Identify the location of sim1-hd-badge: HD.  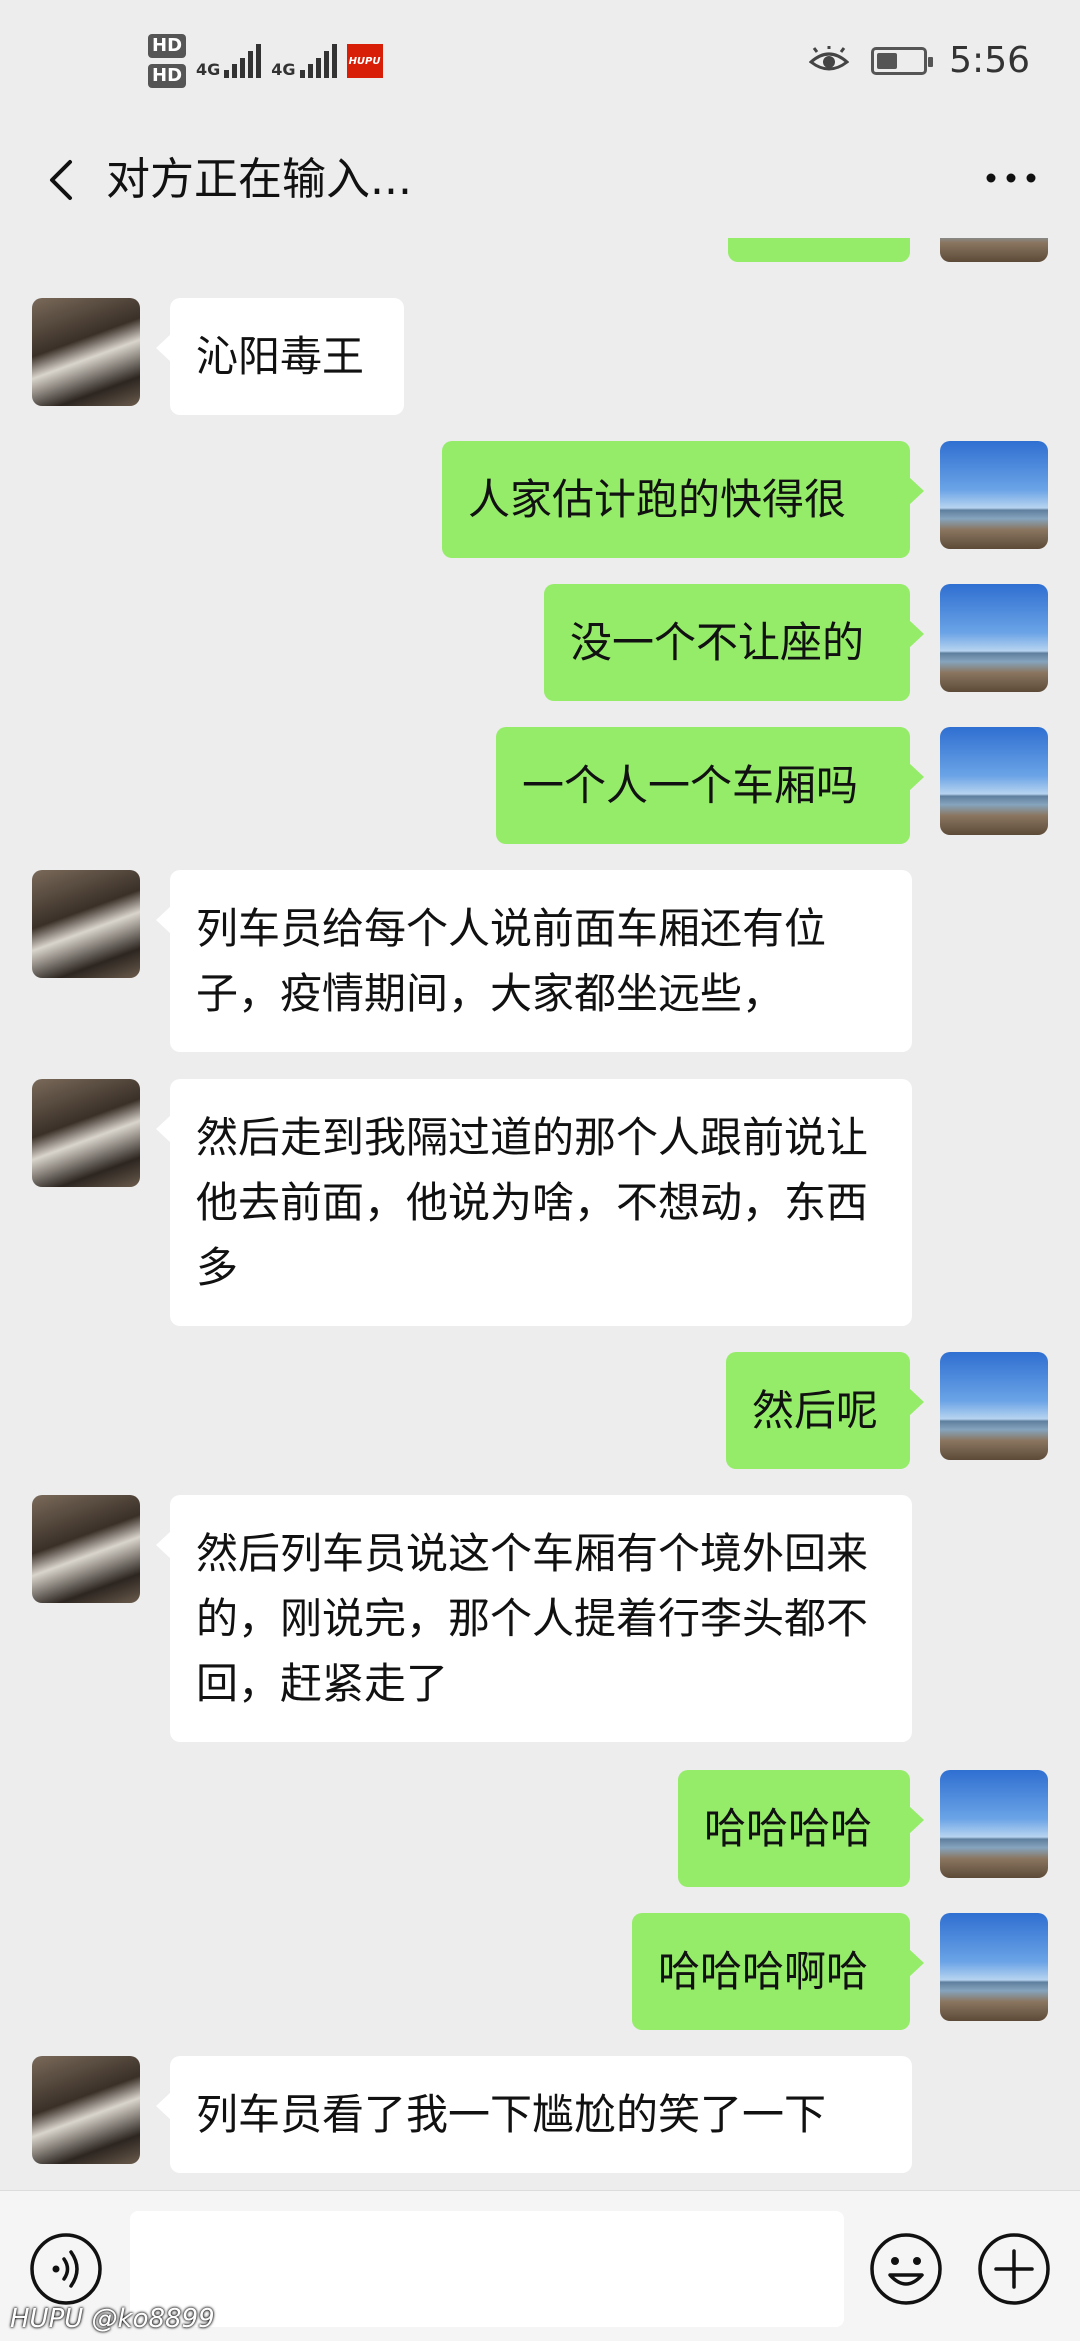
(167, 46).